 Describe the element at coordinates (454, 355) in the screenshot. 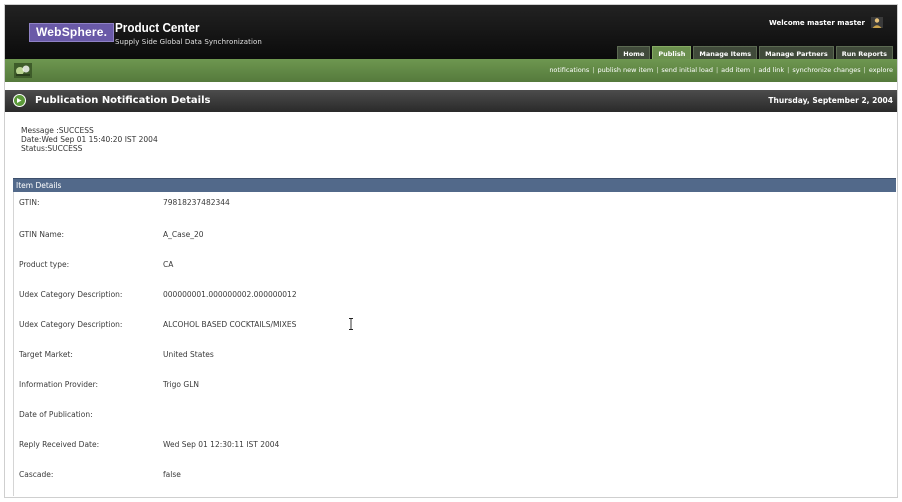

I see `detail-row: Target Market: United States` at that location.